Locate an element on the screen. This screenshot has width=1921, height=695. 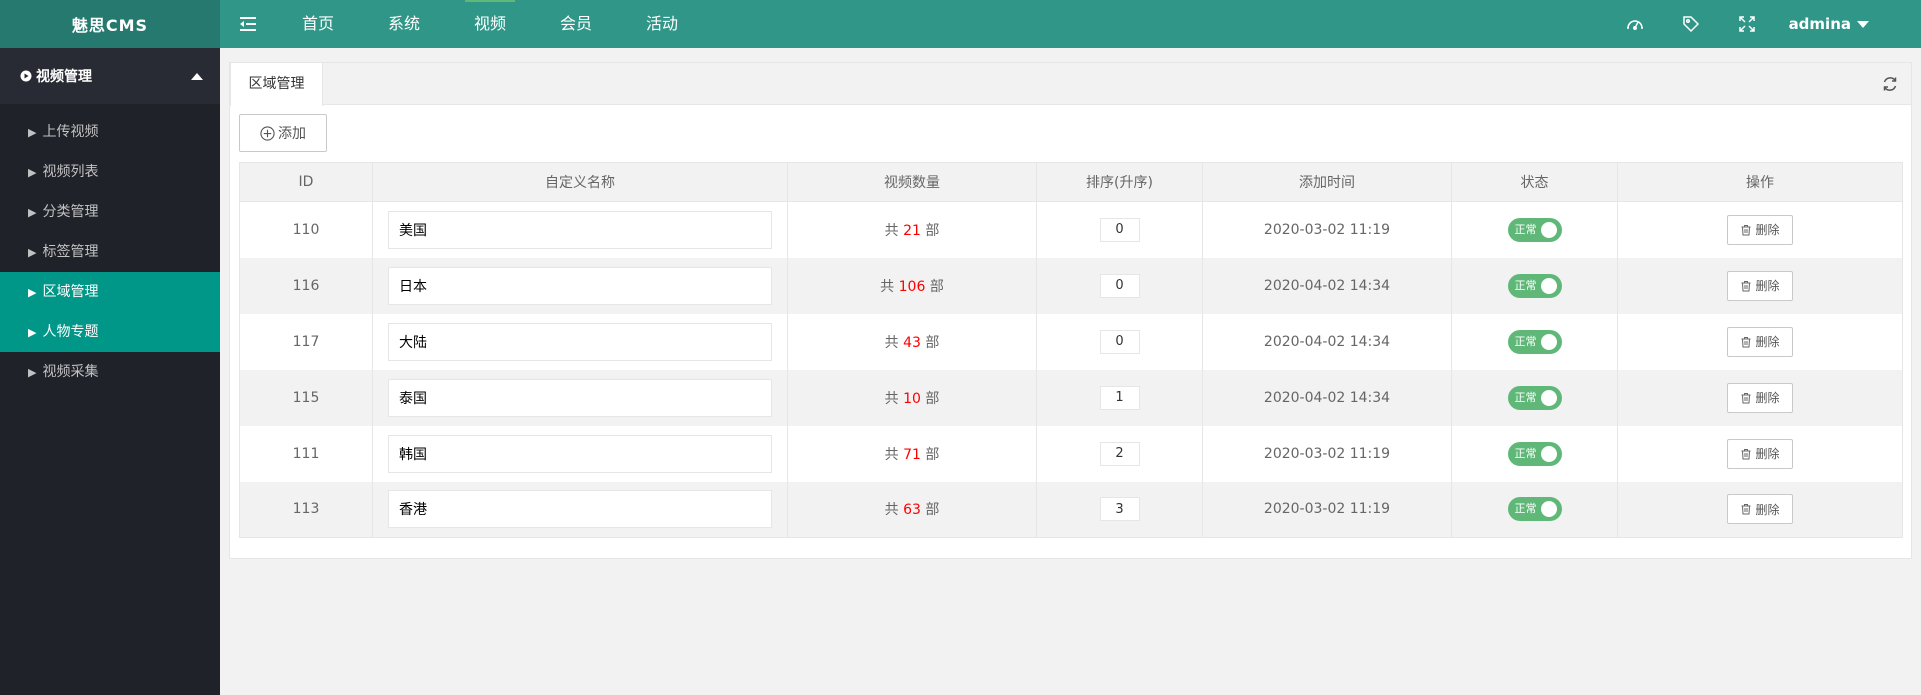
app-logo: 魅思CMS is located at coordinates (110, 24).